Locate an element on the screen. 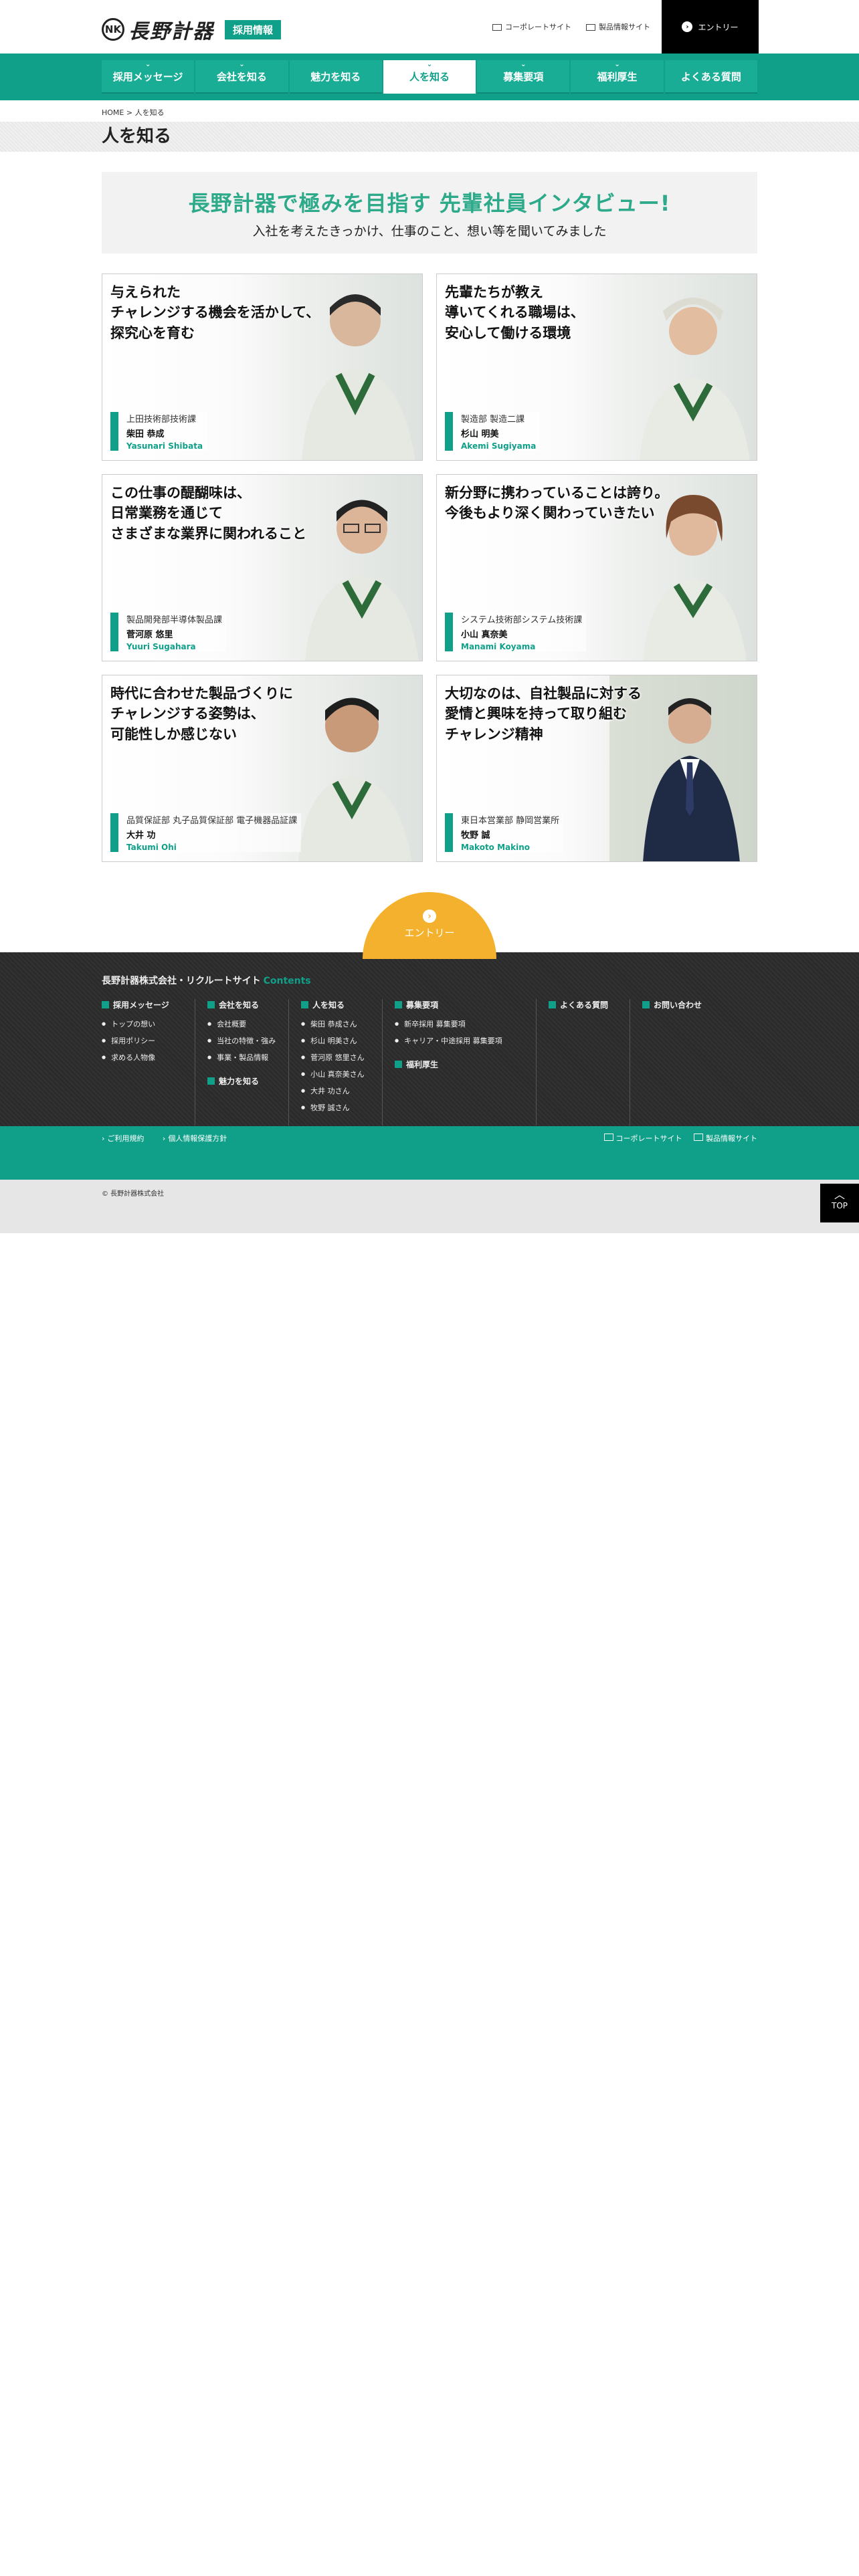  footer-col-faq: よくある質問 is located at coordinates (584, 1062).